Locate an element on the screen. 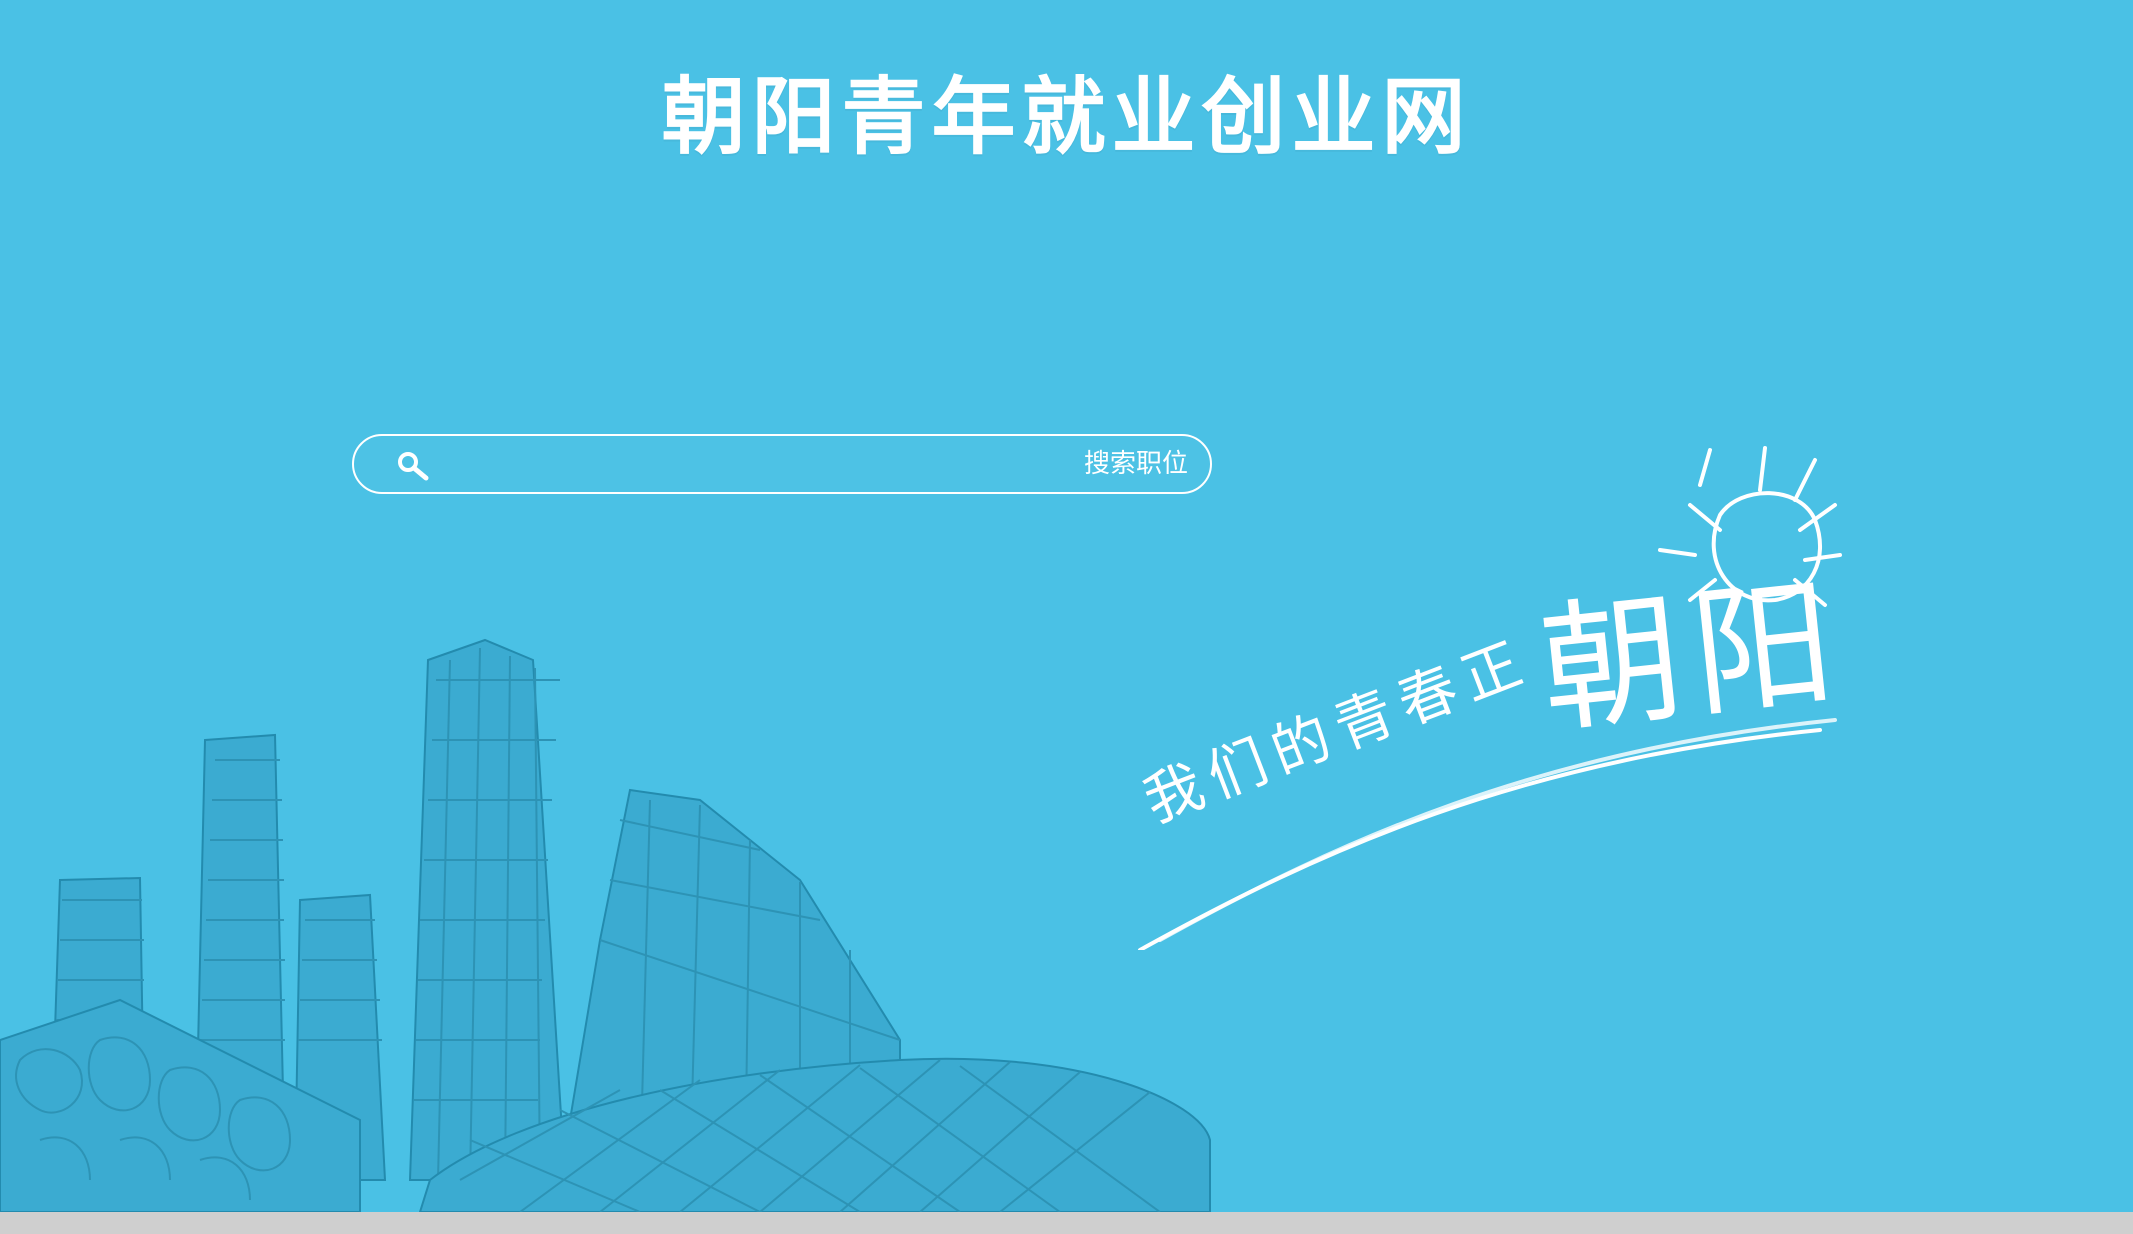 This screenshot has width=2133, height=1234. slogan-big-text: 朝阳 is located at coordinates (1693, 657).